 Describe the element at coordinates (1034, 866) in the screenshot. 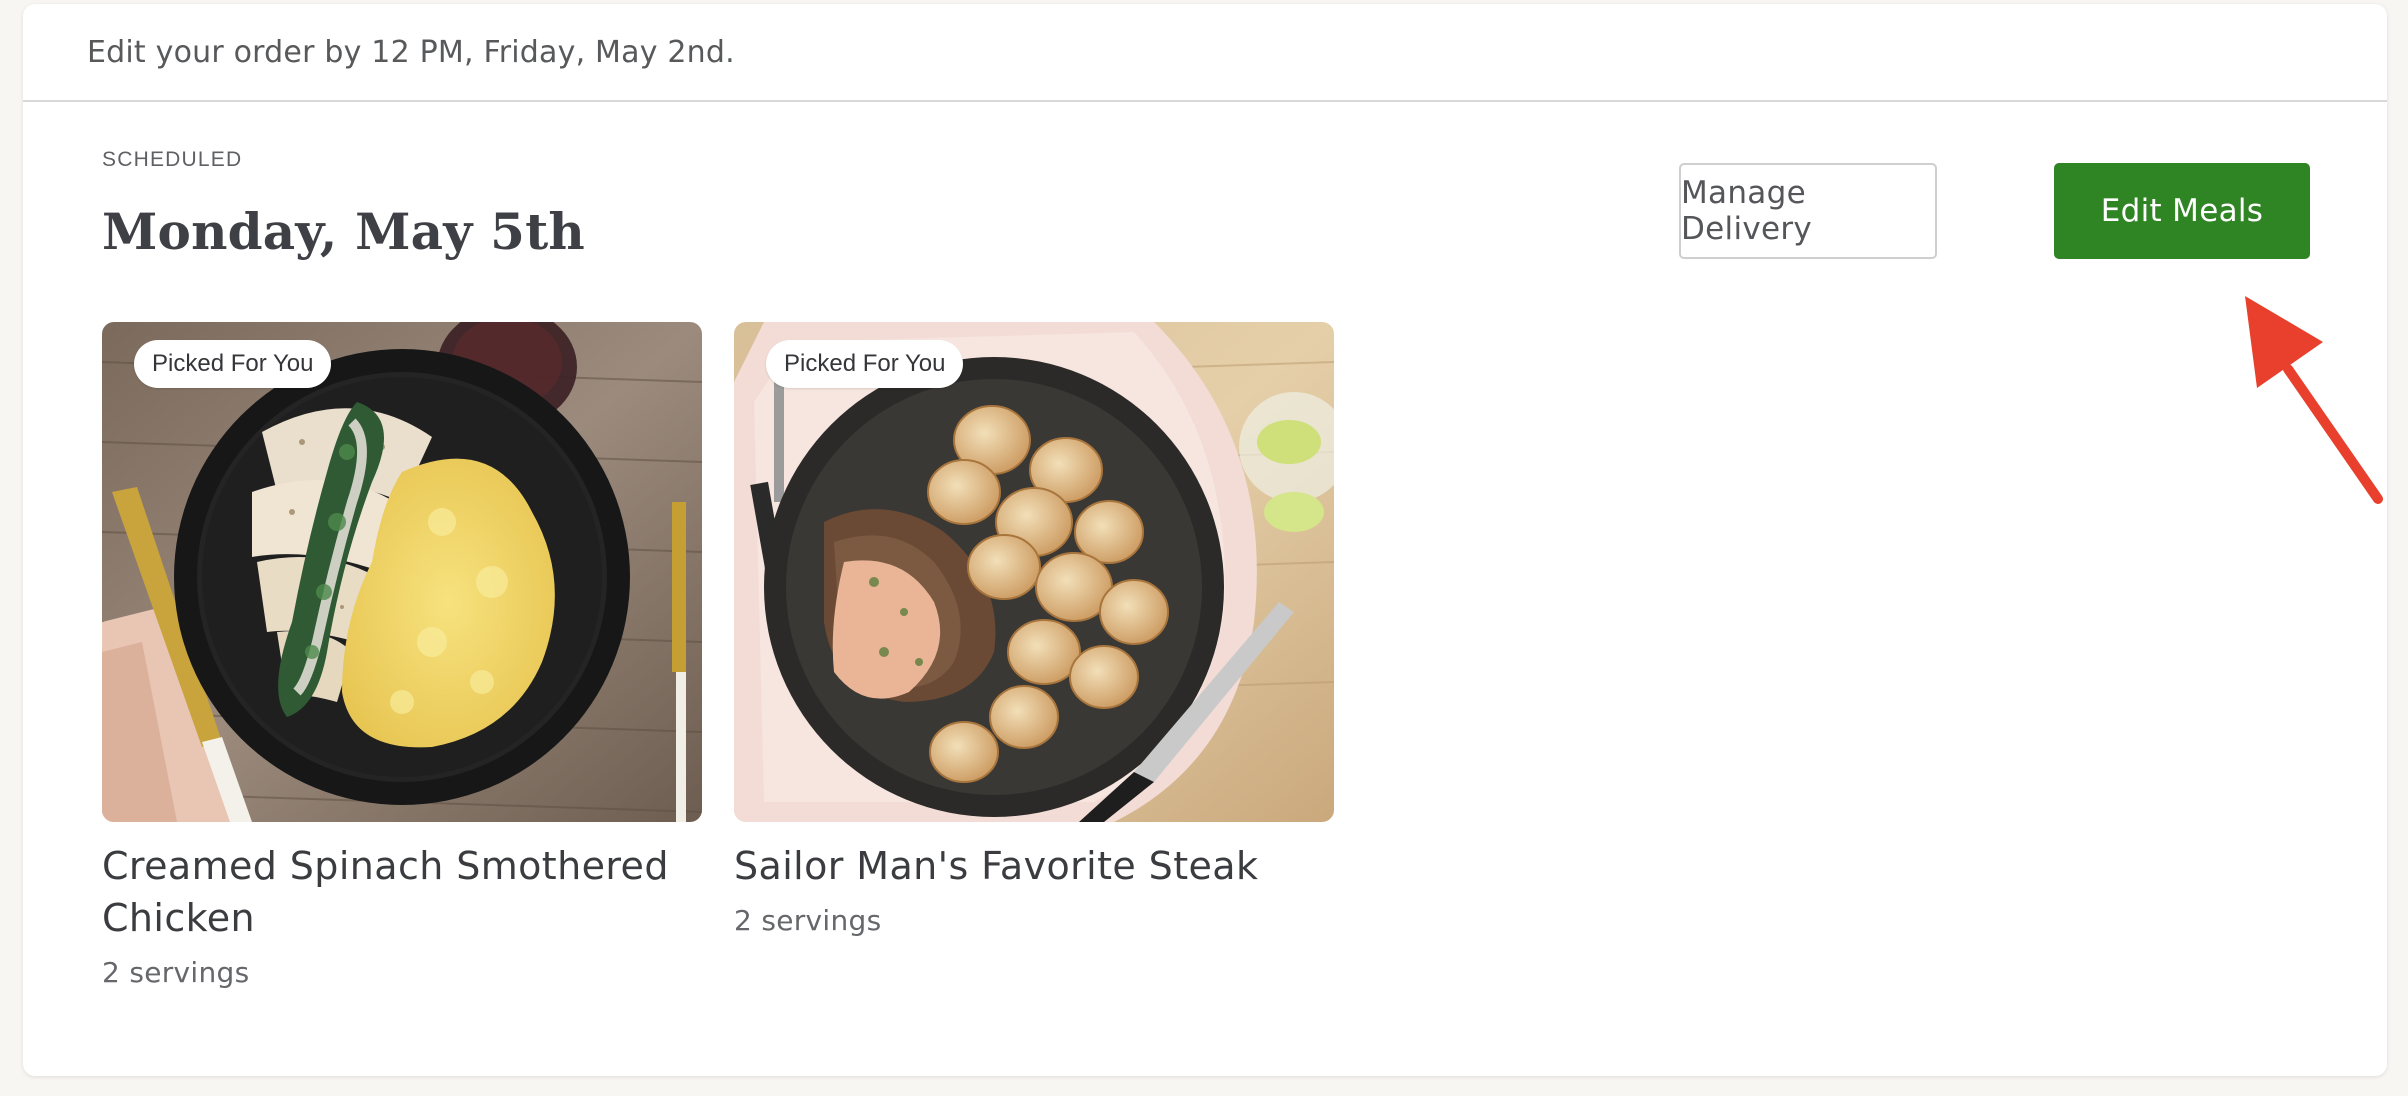

I see `meal-title: Sailor Man's Favorite Steak` at that location.